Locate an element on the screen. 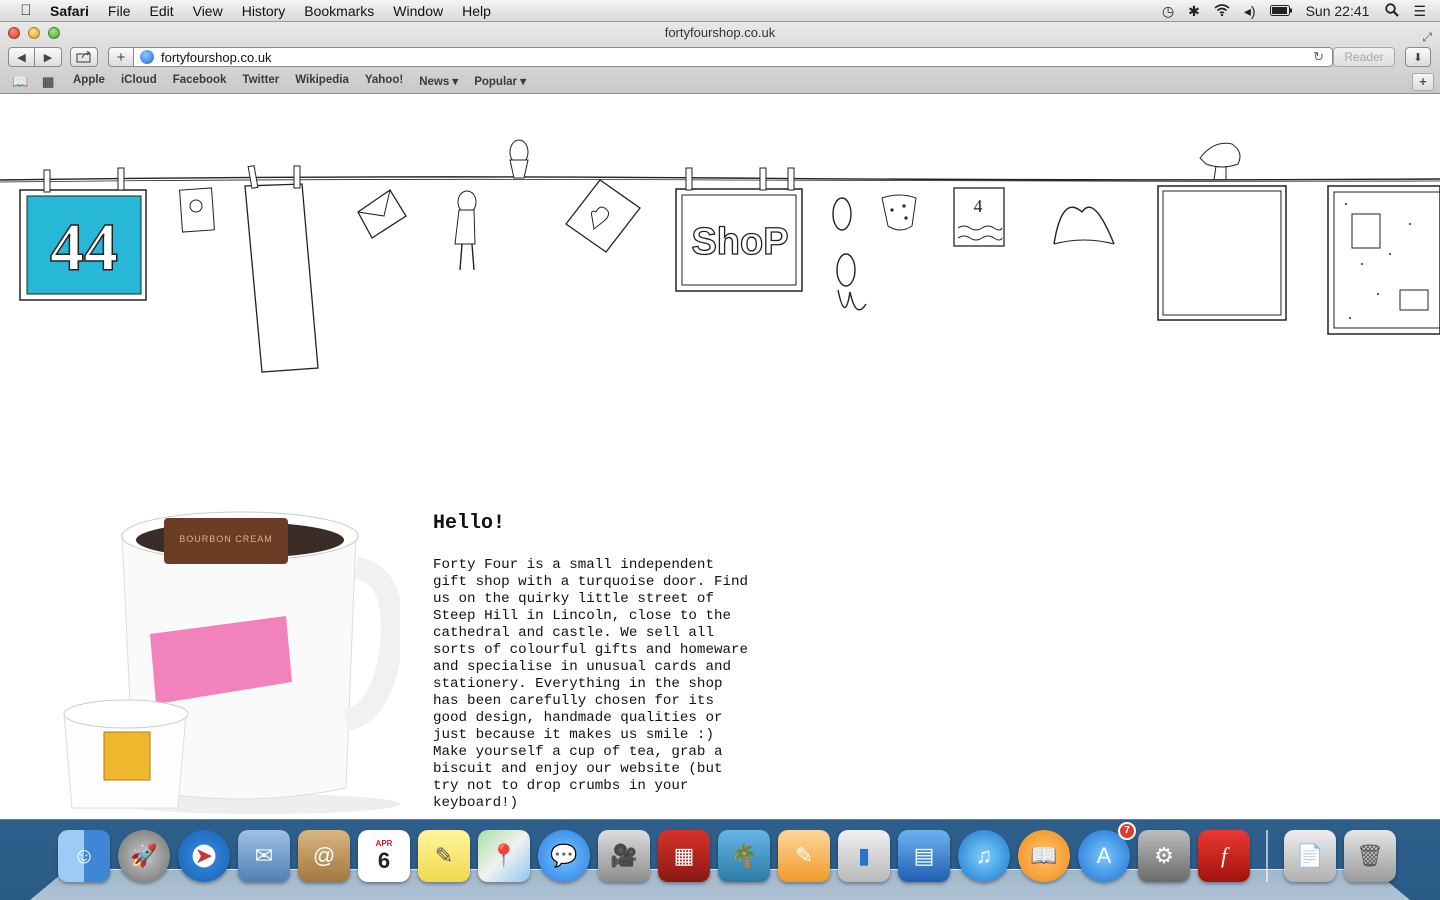 This screenshot has width=1440, height=900. svg-text: 4 is located at coordinates (978, 206).